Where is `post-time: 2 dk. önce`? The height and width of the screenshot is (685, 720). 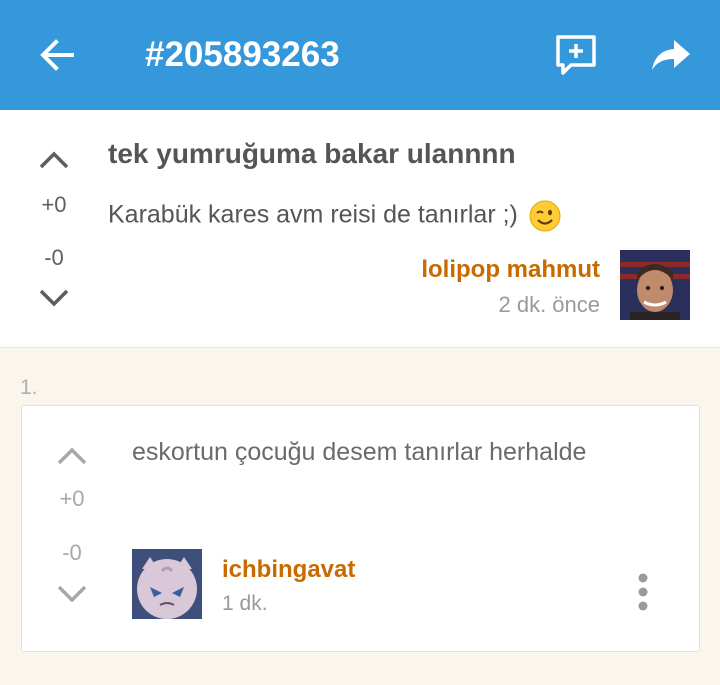
post-time: 2 dk. önce is located at coordinates (549, 304).